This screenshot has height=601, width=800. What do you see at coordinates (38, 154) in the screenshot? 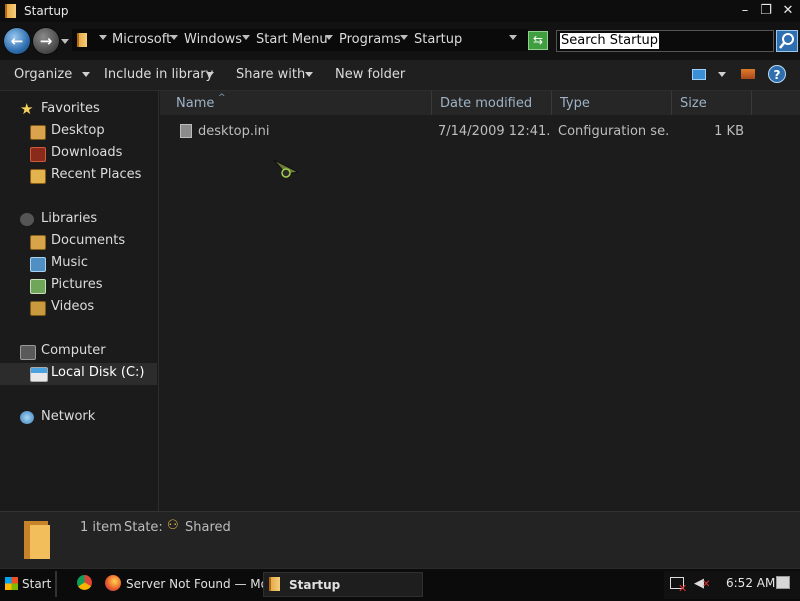
I see `downloads-icon` at bounding box center [38, 154].